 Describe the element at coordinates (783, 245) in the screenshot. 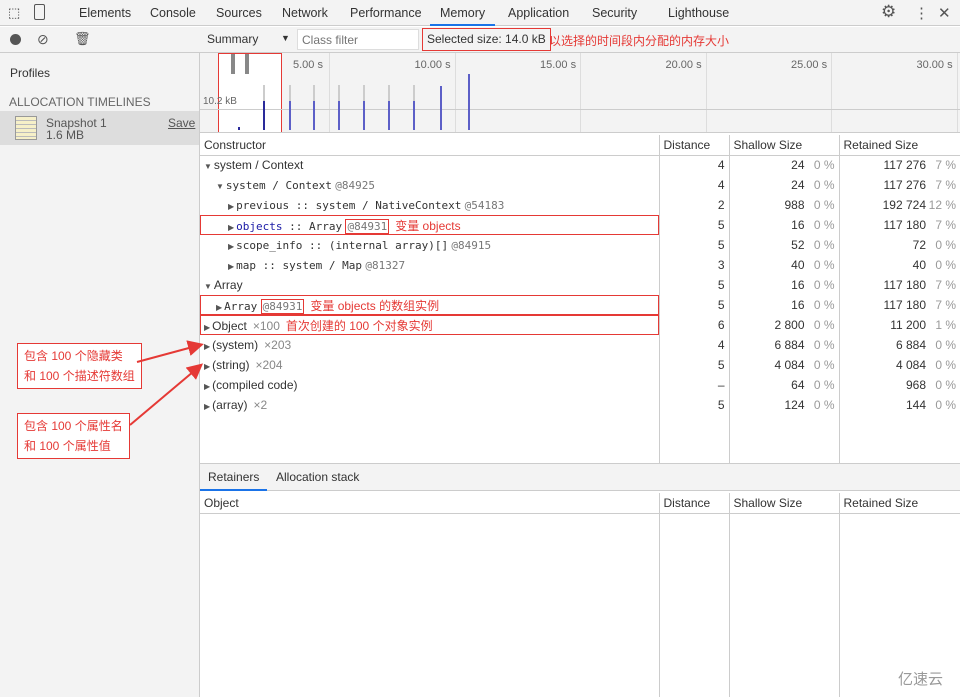

I see `shallow-size-cell: 52 0 %` at that location.